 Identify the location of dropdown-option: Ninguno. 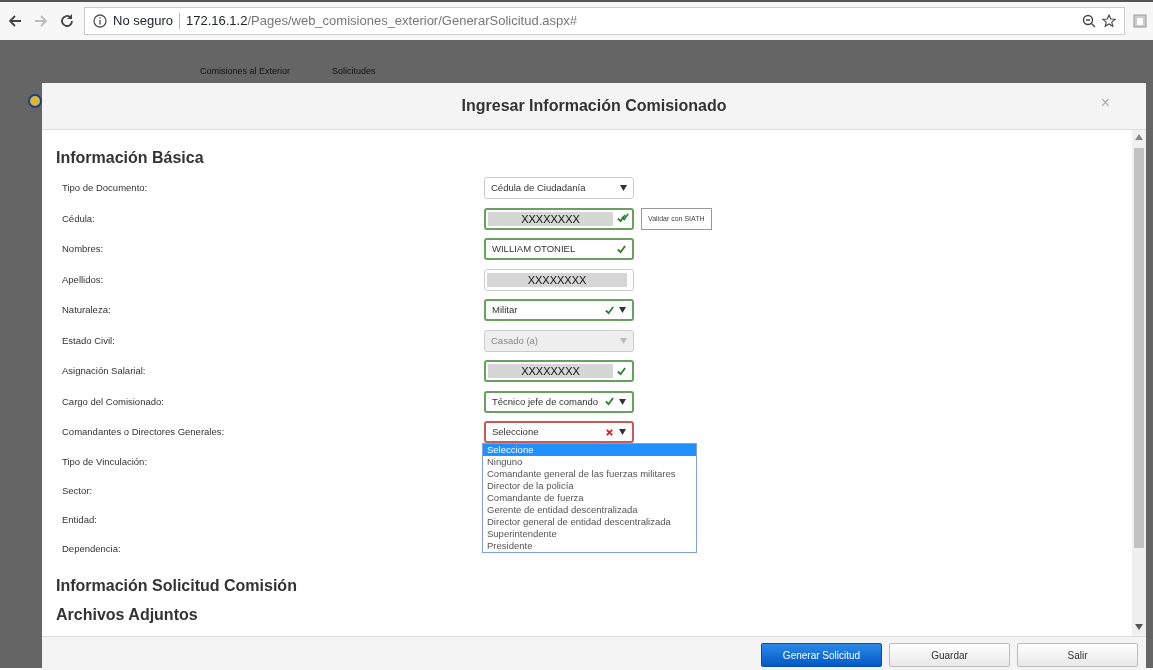
(589, 462).